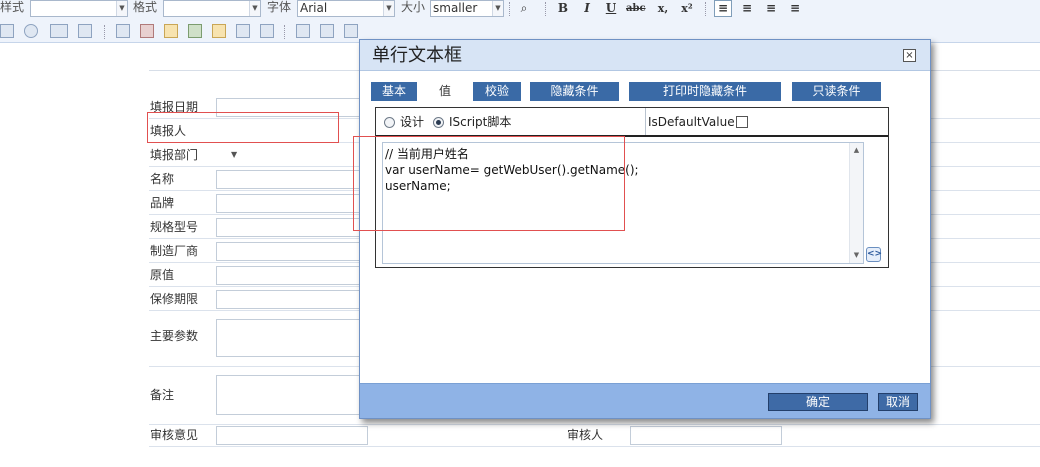  I want to click on radio-tool-icon, so click(31, 31).